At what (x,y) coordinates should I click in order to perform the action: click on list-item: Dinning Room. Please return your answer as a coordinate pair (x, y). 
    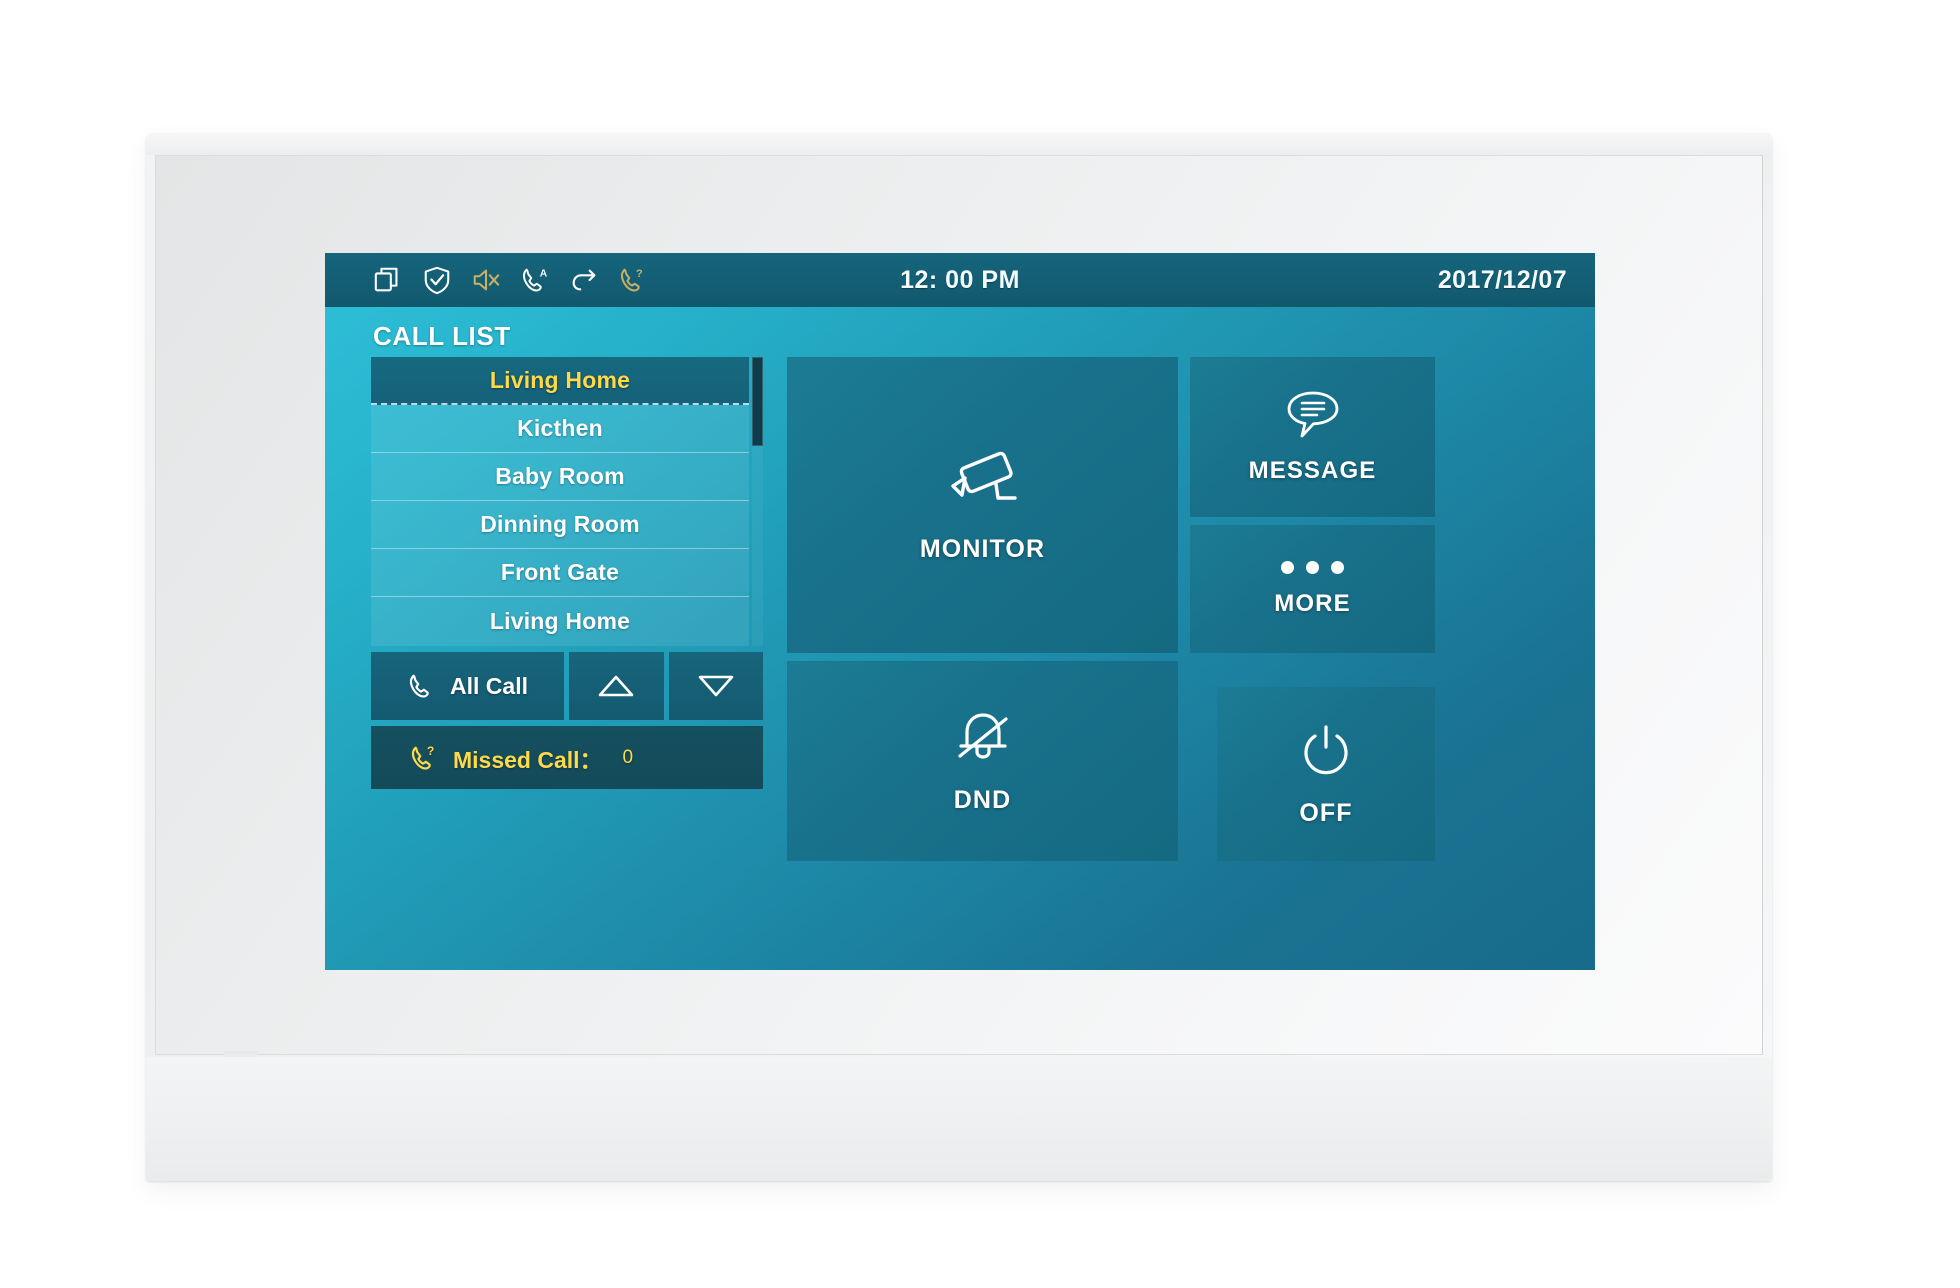
    Looking at the image, I should click on (560, 525).